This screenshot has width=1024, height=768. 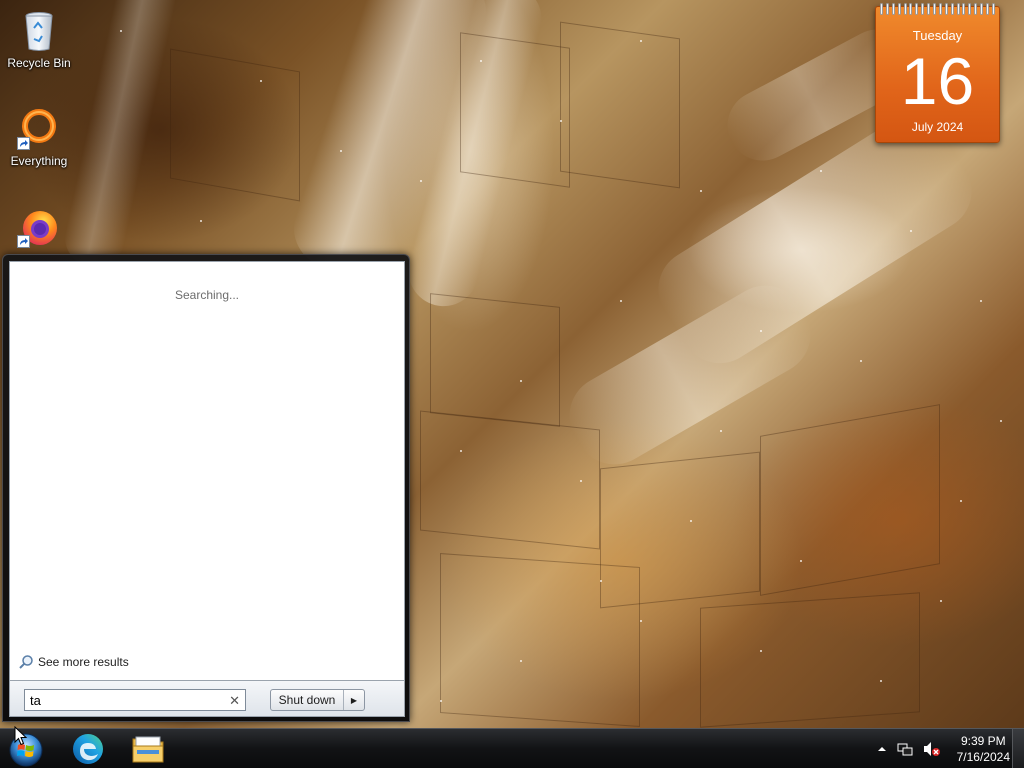 I want to click on shutdown-button-group: Shut down ▶, so click(x=317, y=700).